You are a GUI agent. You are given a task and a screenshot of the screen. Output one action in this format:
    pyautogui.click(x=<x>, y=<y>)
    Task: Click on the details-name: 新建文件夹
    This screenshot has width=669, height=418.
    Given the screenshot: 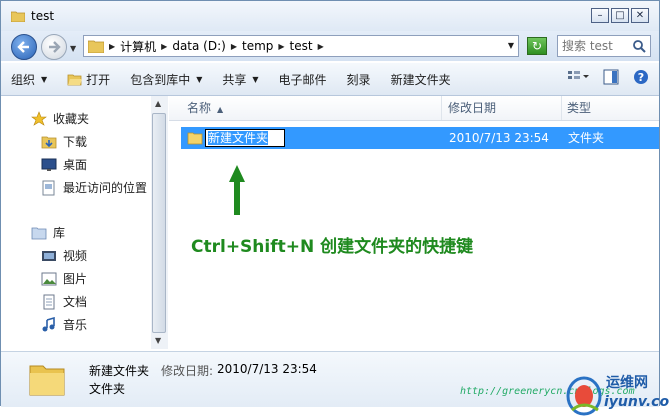 What is the action you would take?
    pyautogui.click(x=119, y=371)
    